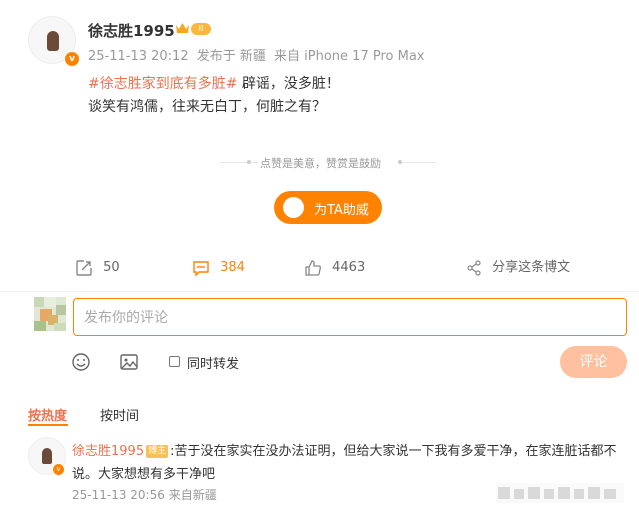 This screenshot has height=509, width=639. Describe the element at coordinates (53, 41) in the screenshot. I see `avatar-figure` at that location.